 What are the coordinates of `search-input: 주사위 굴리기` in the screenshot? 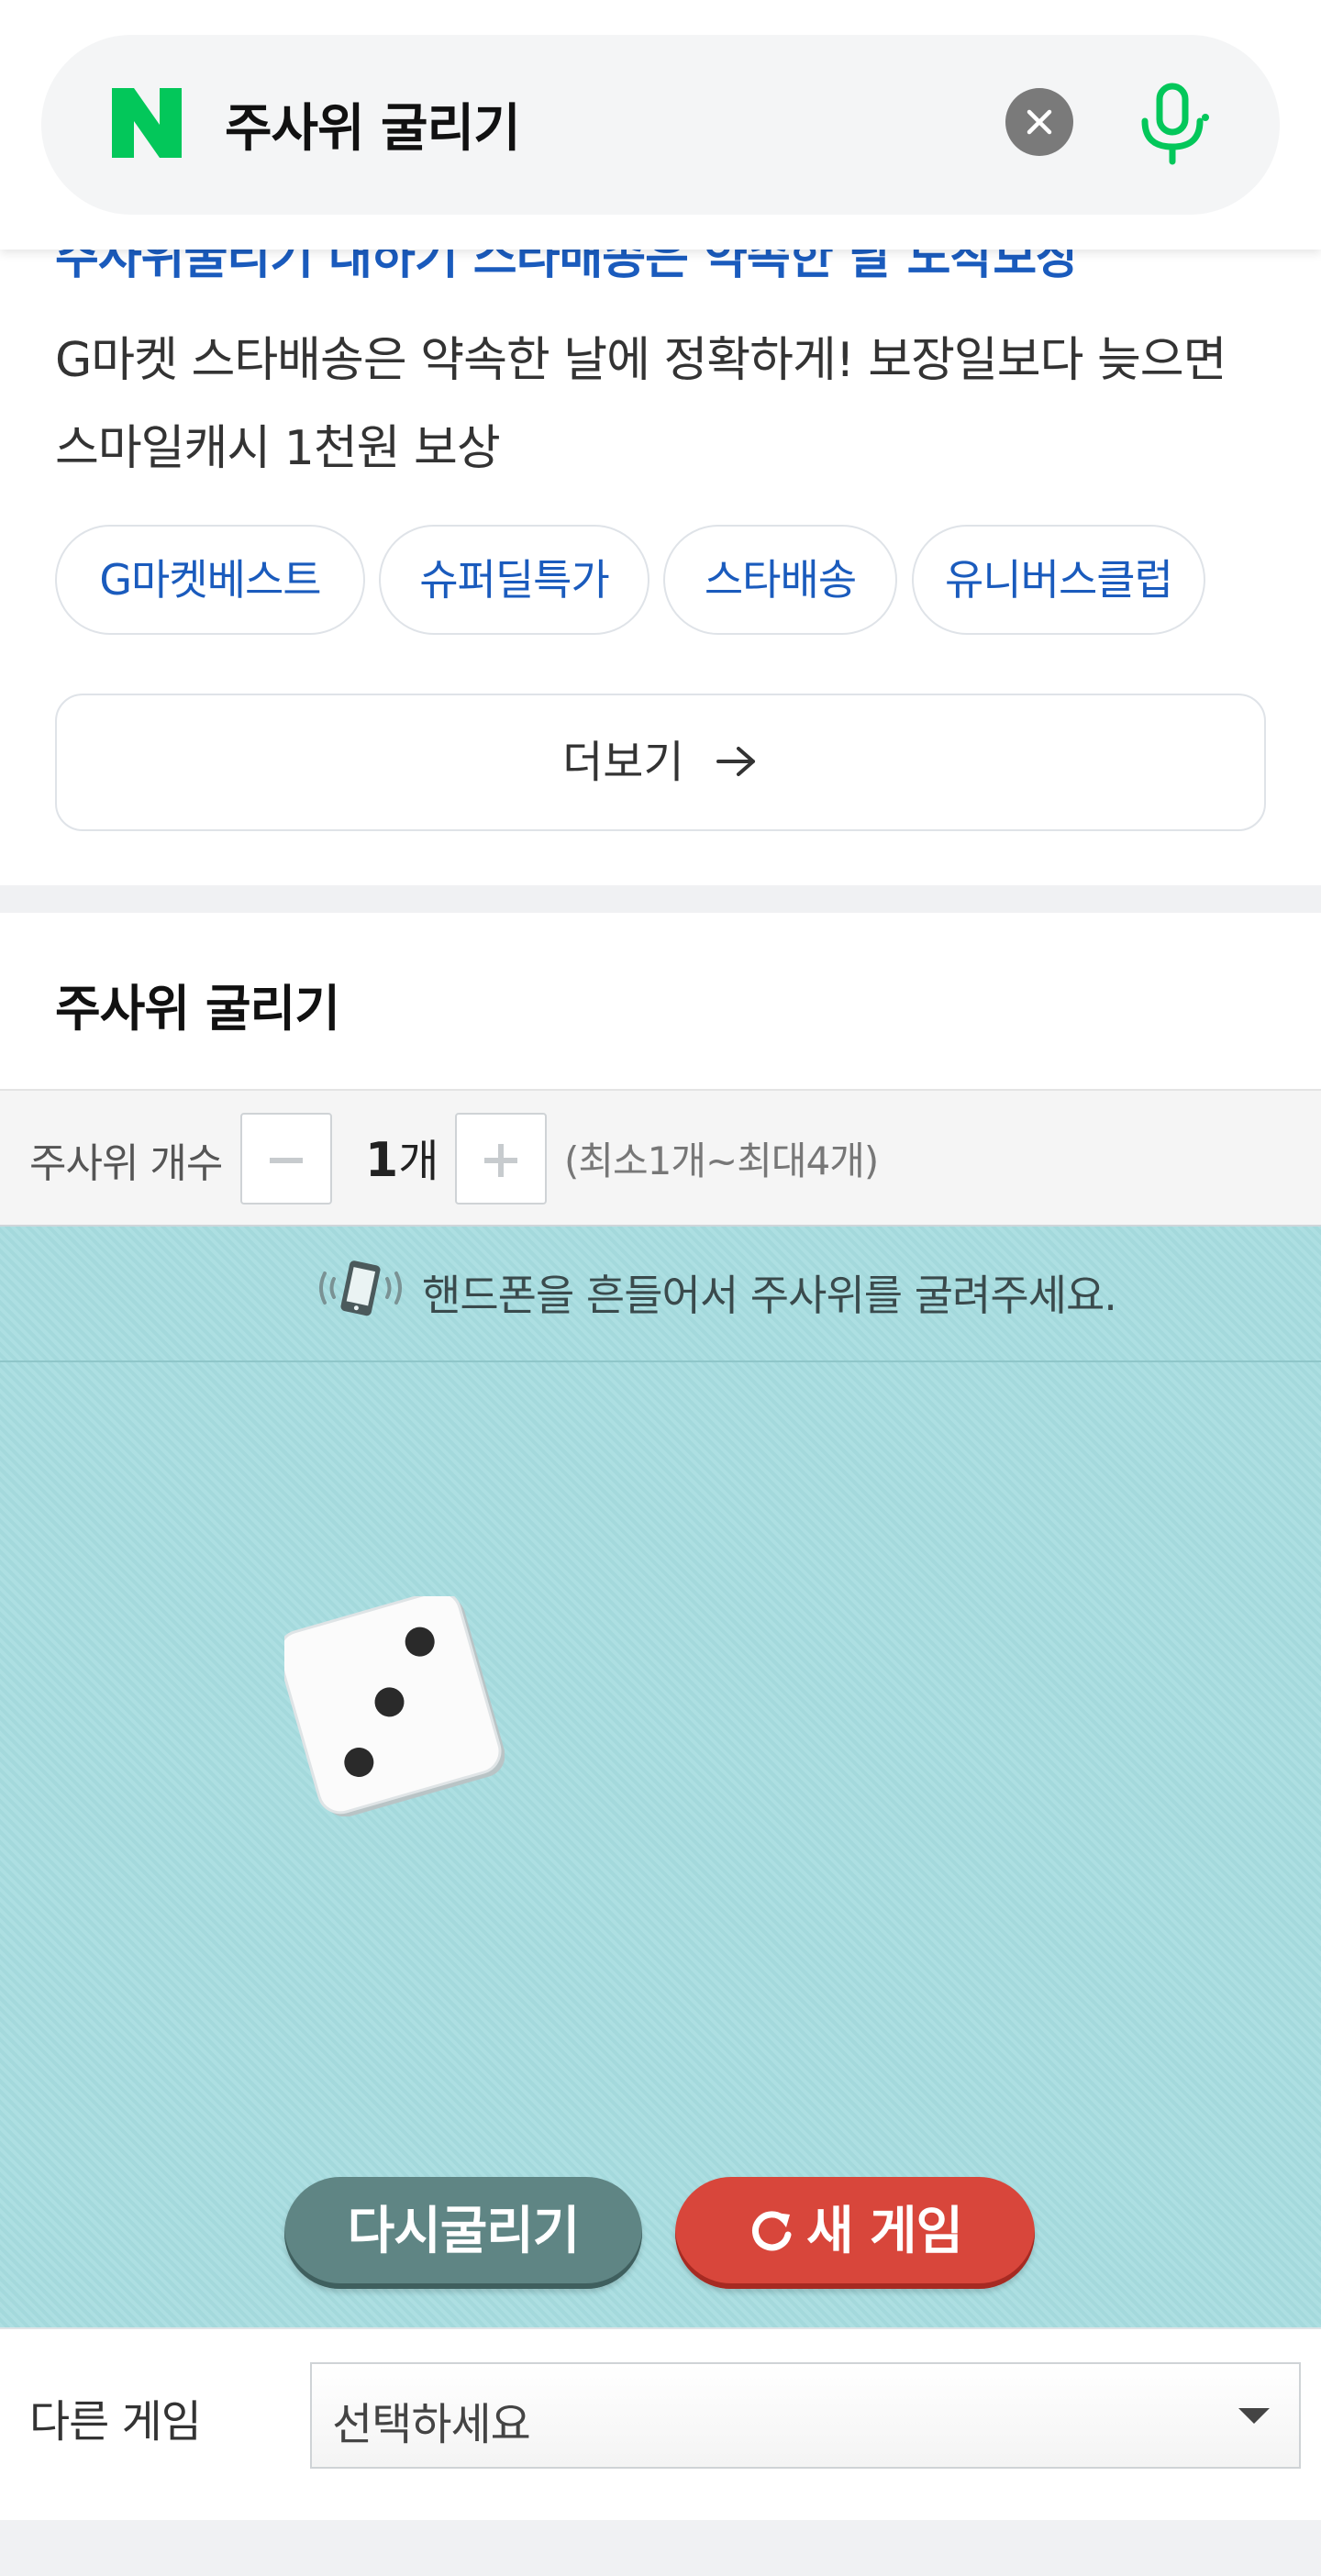 It's located at (373, 124).